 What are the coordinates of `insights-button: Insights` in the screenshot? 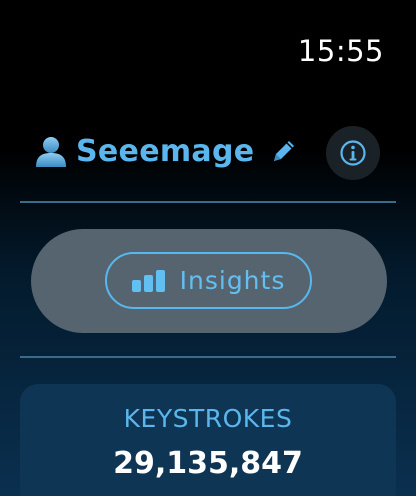 It's located at (208, 280).